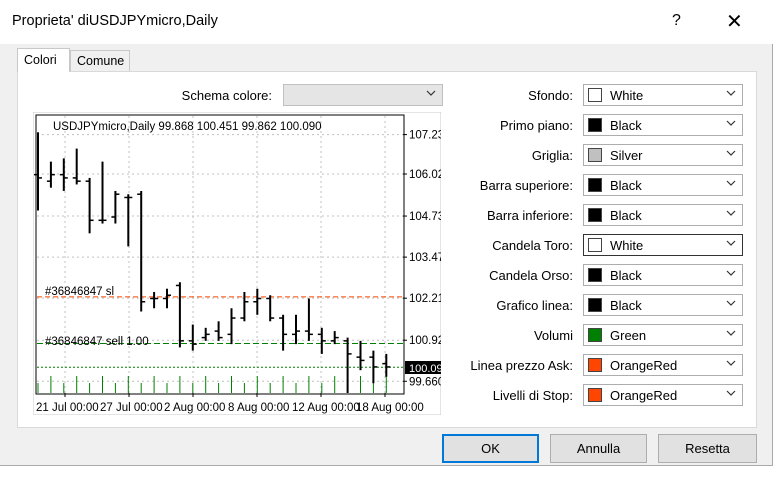 This screenshot has width=773, height=481. Describe the element at coordinates (628, 335) in the screenshot. I see `color-value: Green` at that location.